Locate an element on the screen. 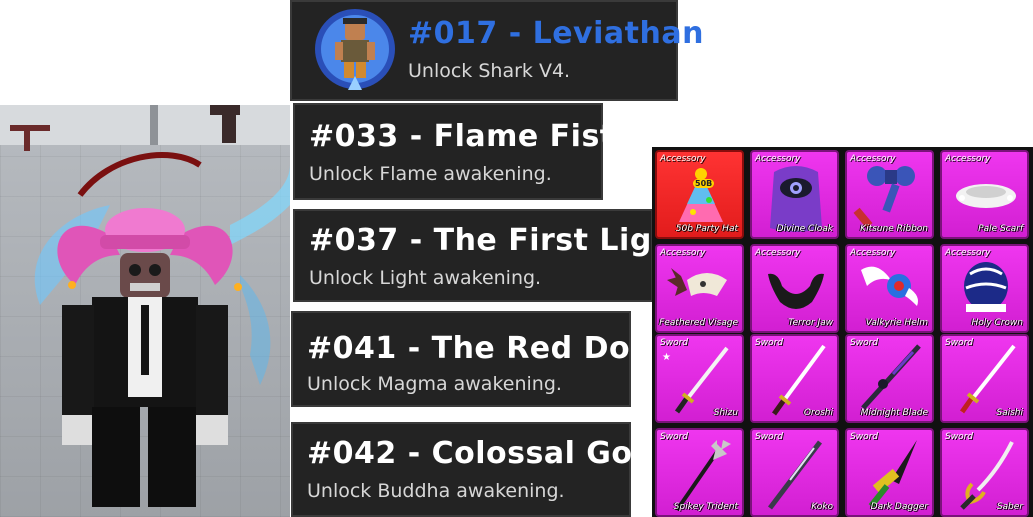  quest-title: #033 - Flame Fist is located at coordinates (462, 136).